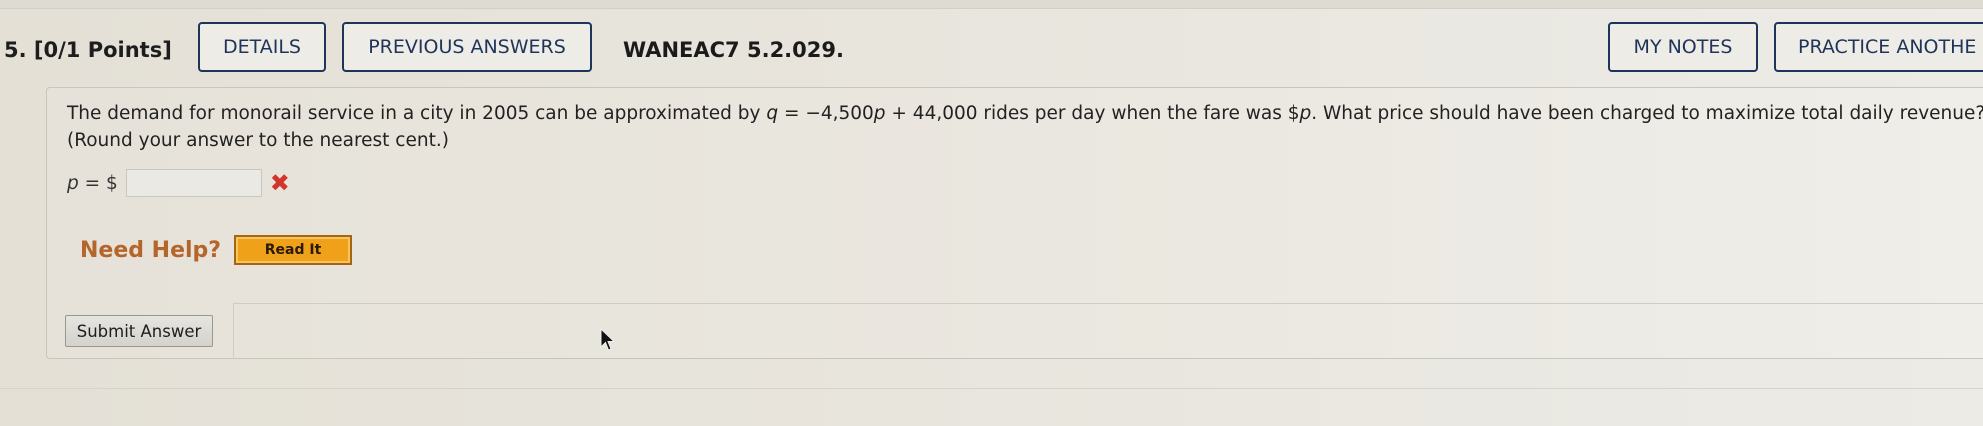 This screenshot has width=1983, height=426. I want to click on previous-answers-button: PREVIOUS ANSWERS, so click(467, 47).